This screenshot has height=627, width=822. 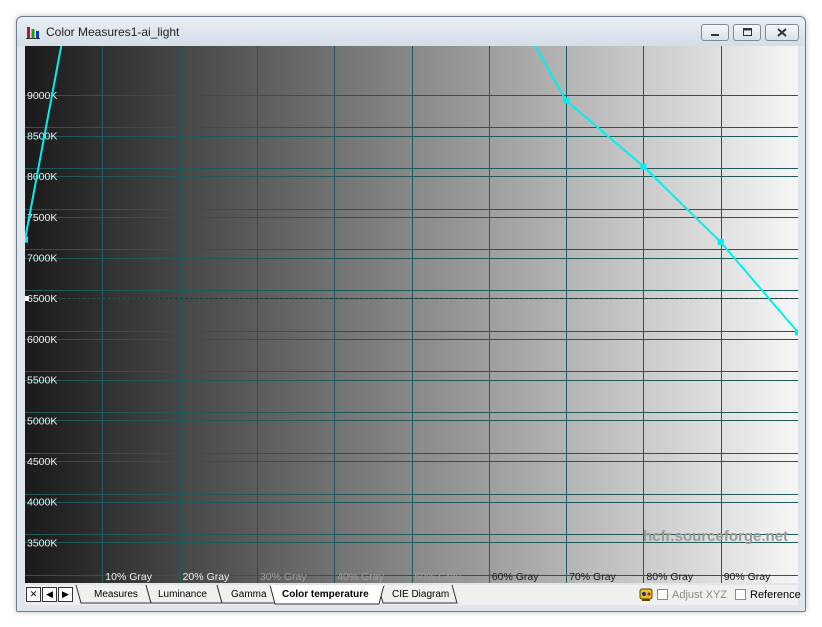 I want to click on restore-button, so click(x=747, y=32).